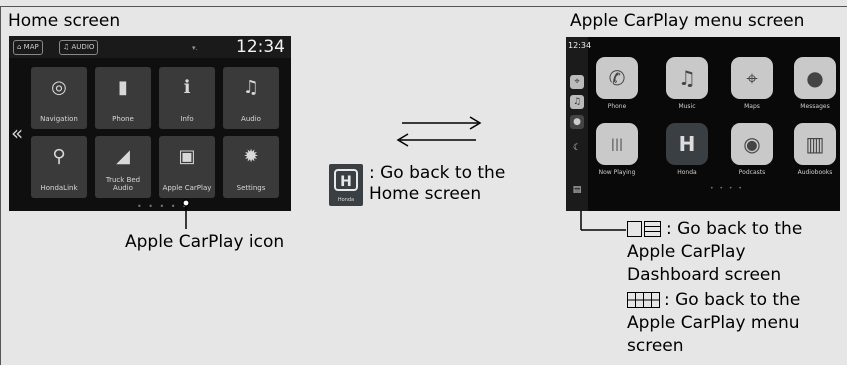  I want to click on app-podcasts: ◉, so click(752, 144).